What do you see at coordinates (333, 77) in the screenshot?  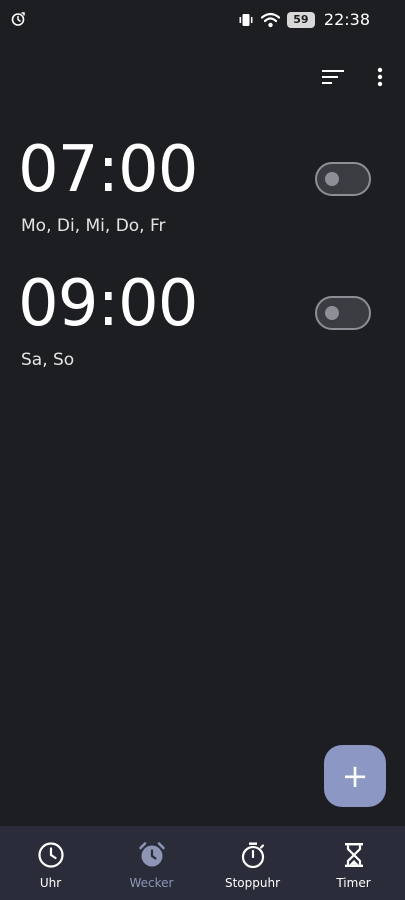 I see `sort-icon` at bounding box center [333, 77].